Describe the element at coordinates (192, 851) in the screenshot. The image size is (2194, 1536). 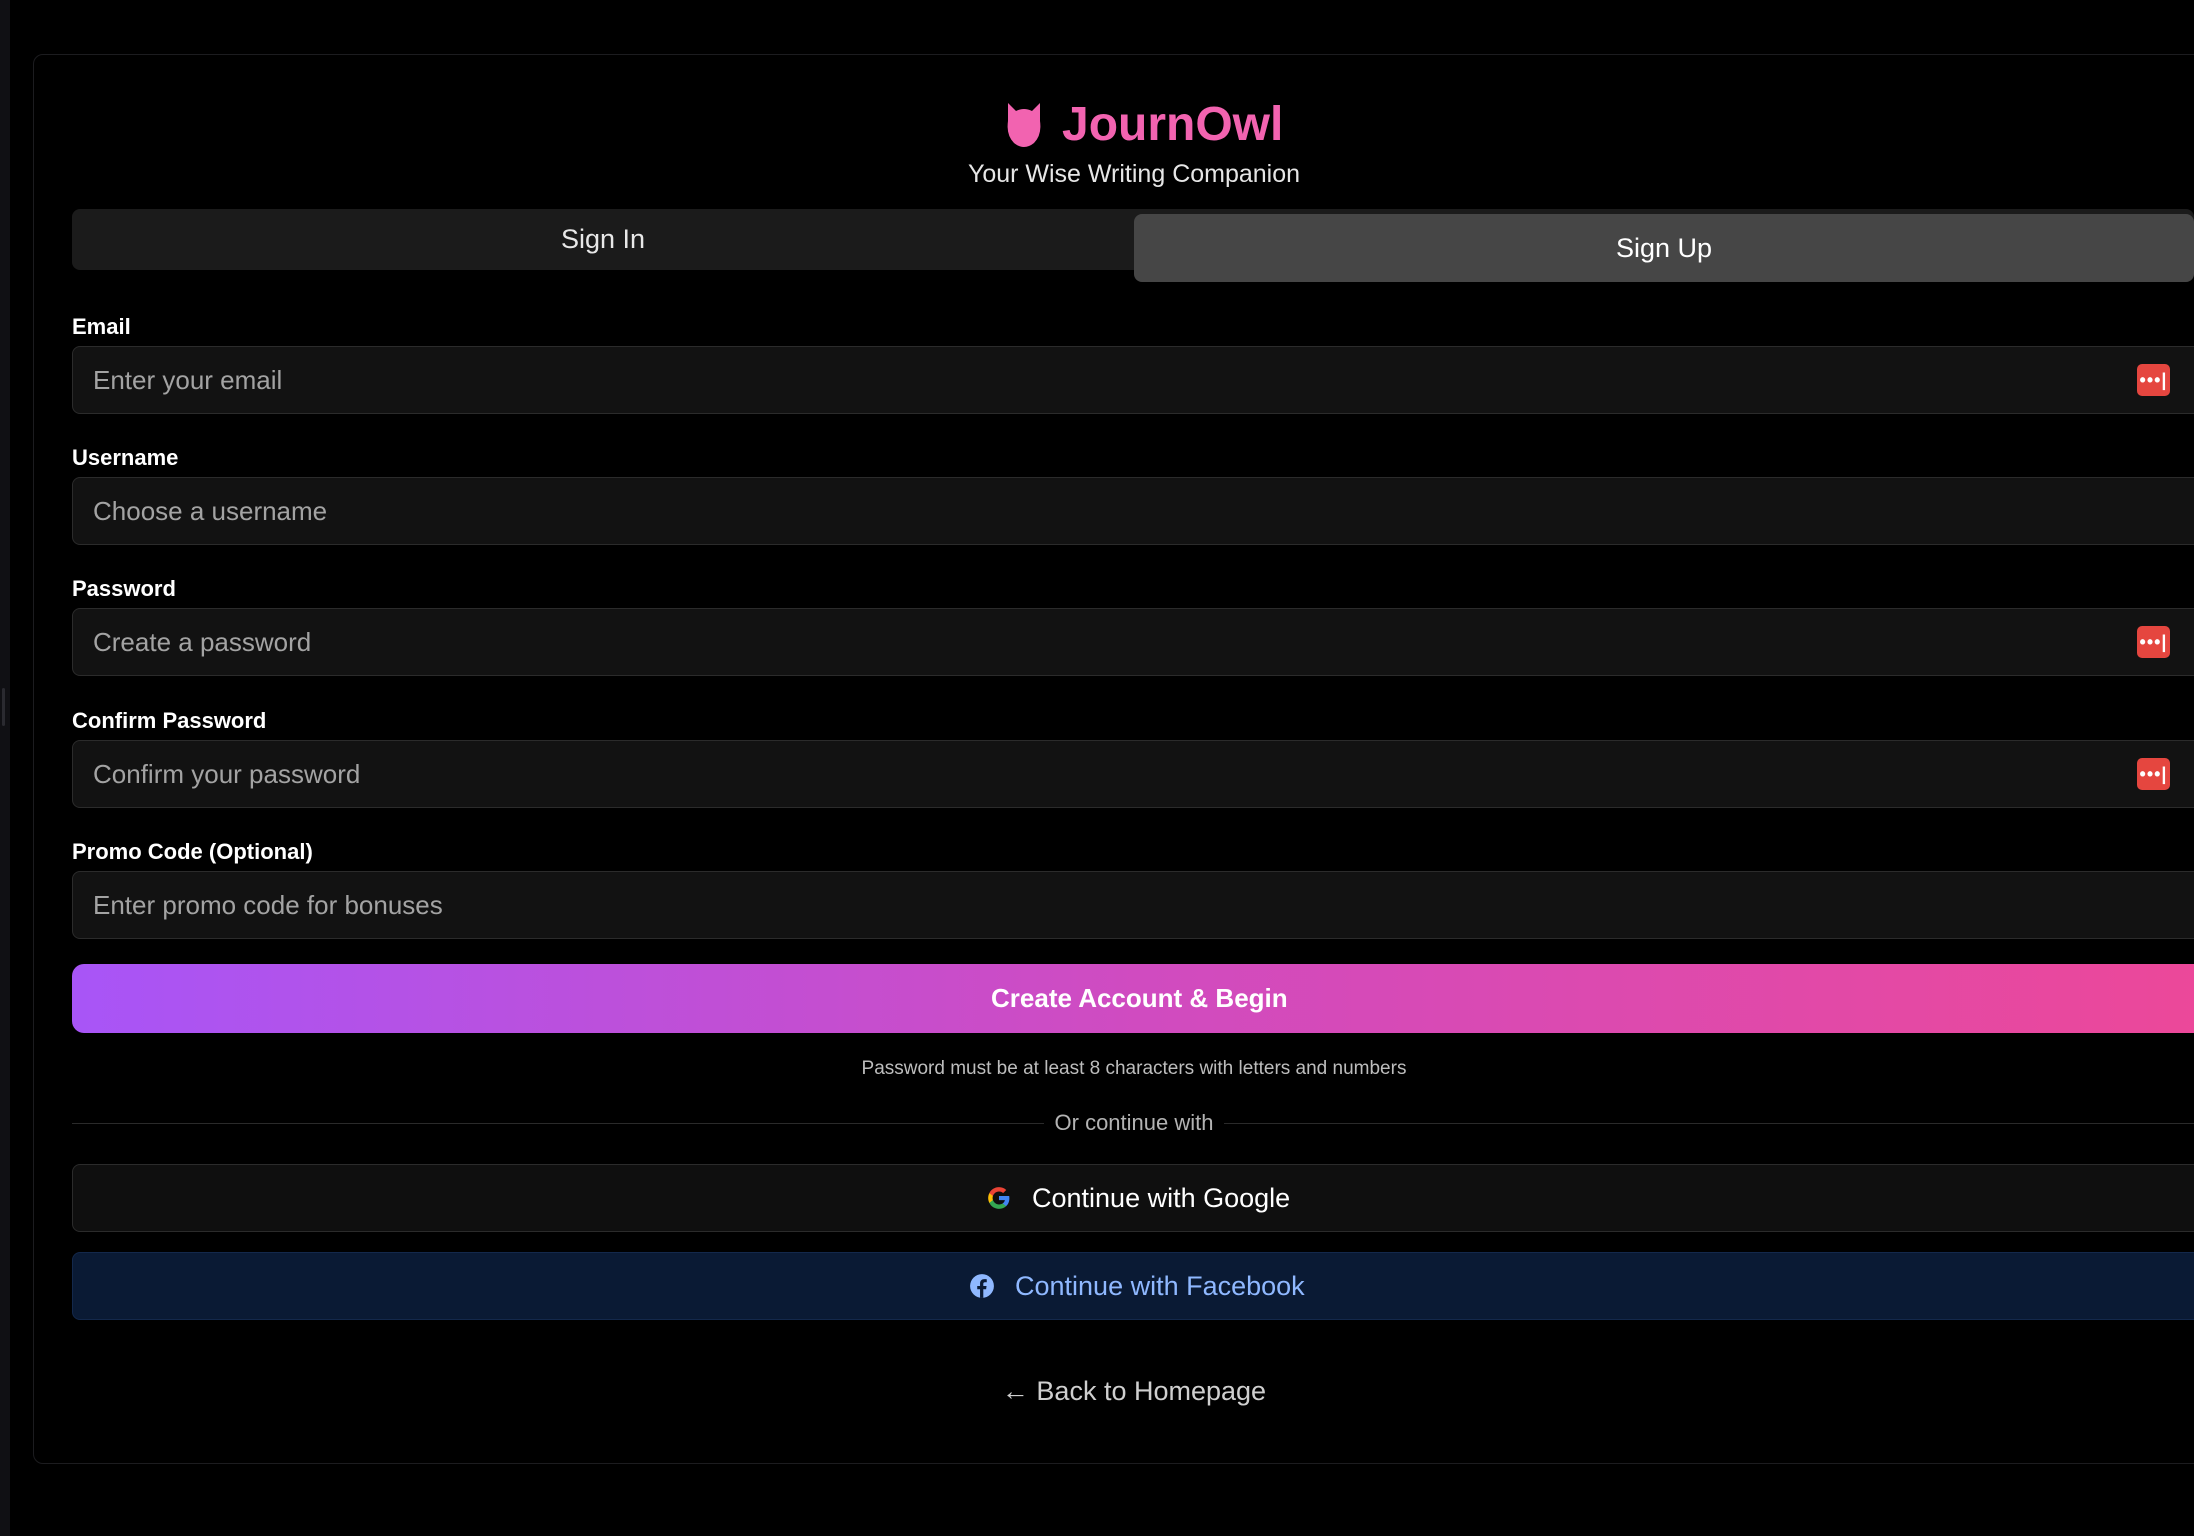
I see `promo-code-label: Promo Code (Optional)` at that location.